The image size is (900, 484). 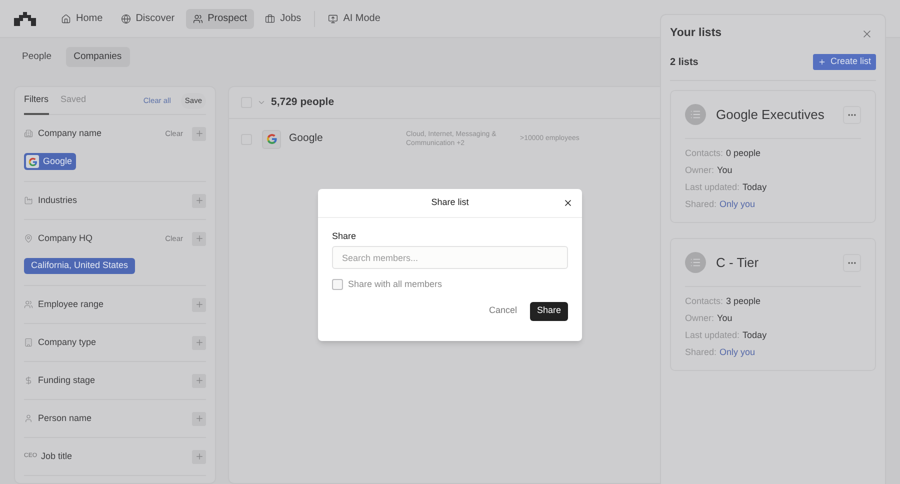 I want to click on briefcase-icon, so click(x=270, y=19).